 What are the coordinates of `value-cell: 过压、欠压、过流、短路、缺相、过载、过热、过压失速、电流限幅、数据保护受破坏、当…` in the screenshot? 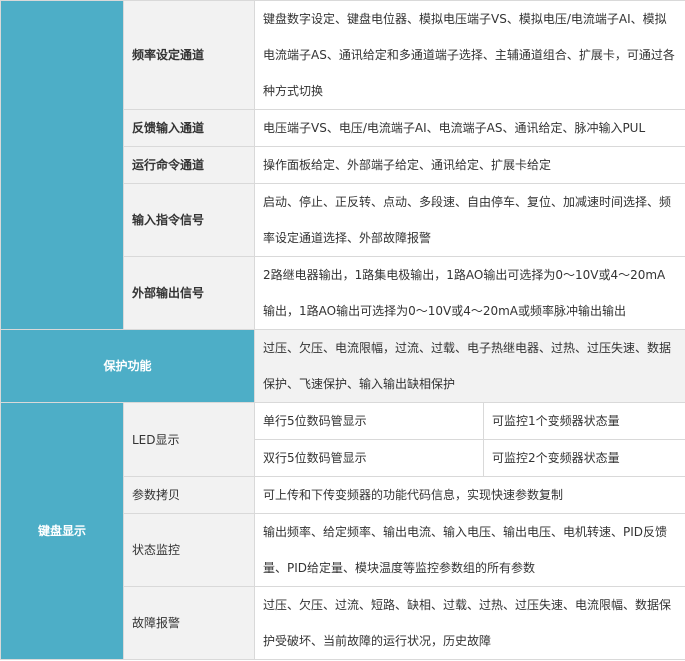 It's located at (469, 623).